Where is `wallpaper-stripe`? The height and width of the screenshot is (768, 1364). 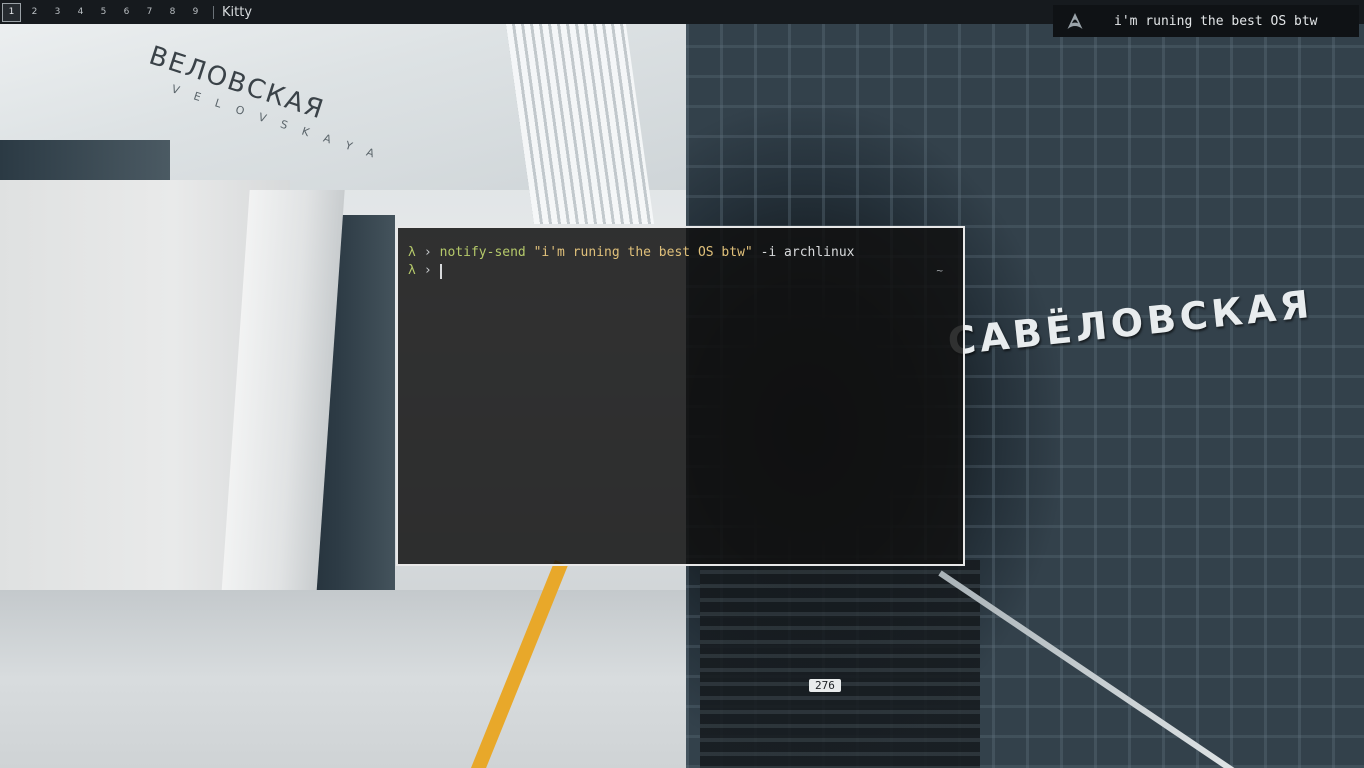
wallpaper-stripe is located at coordinates (85, 160).